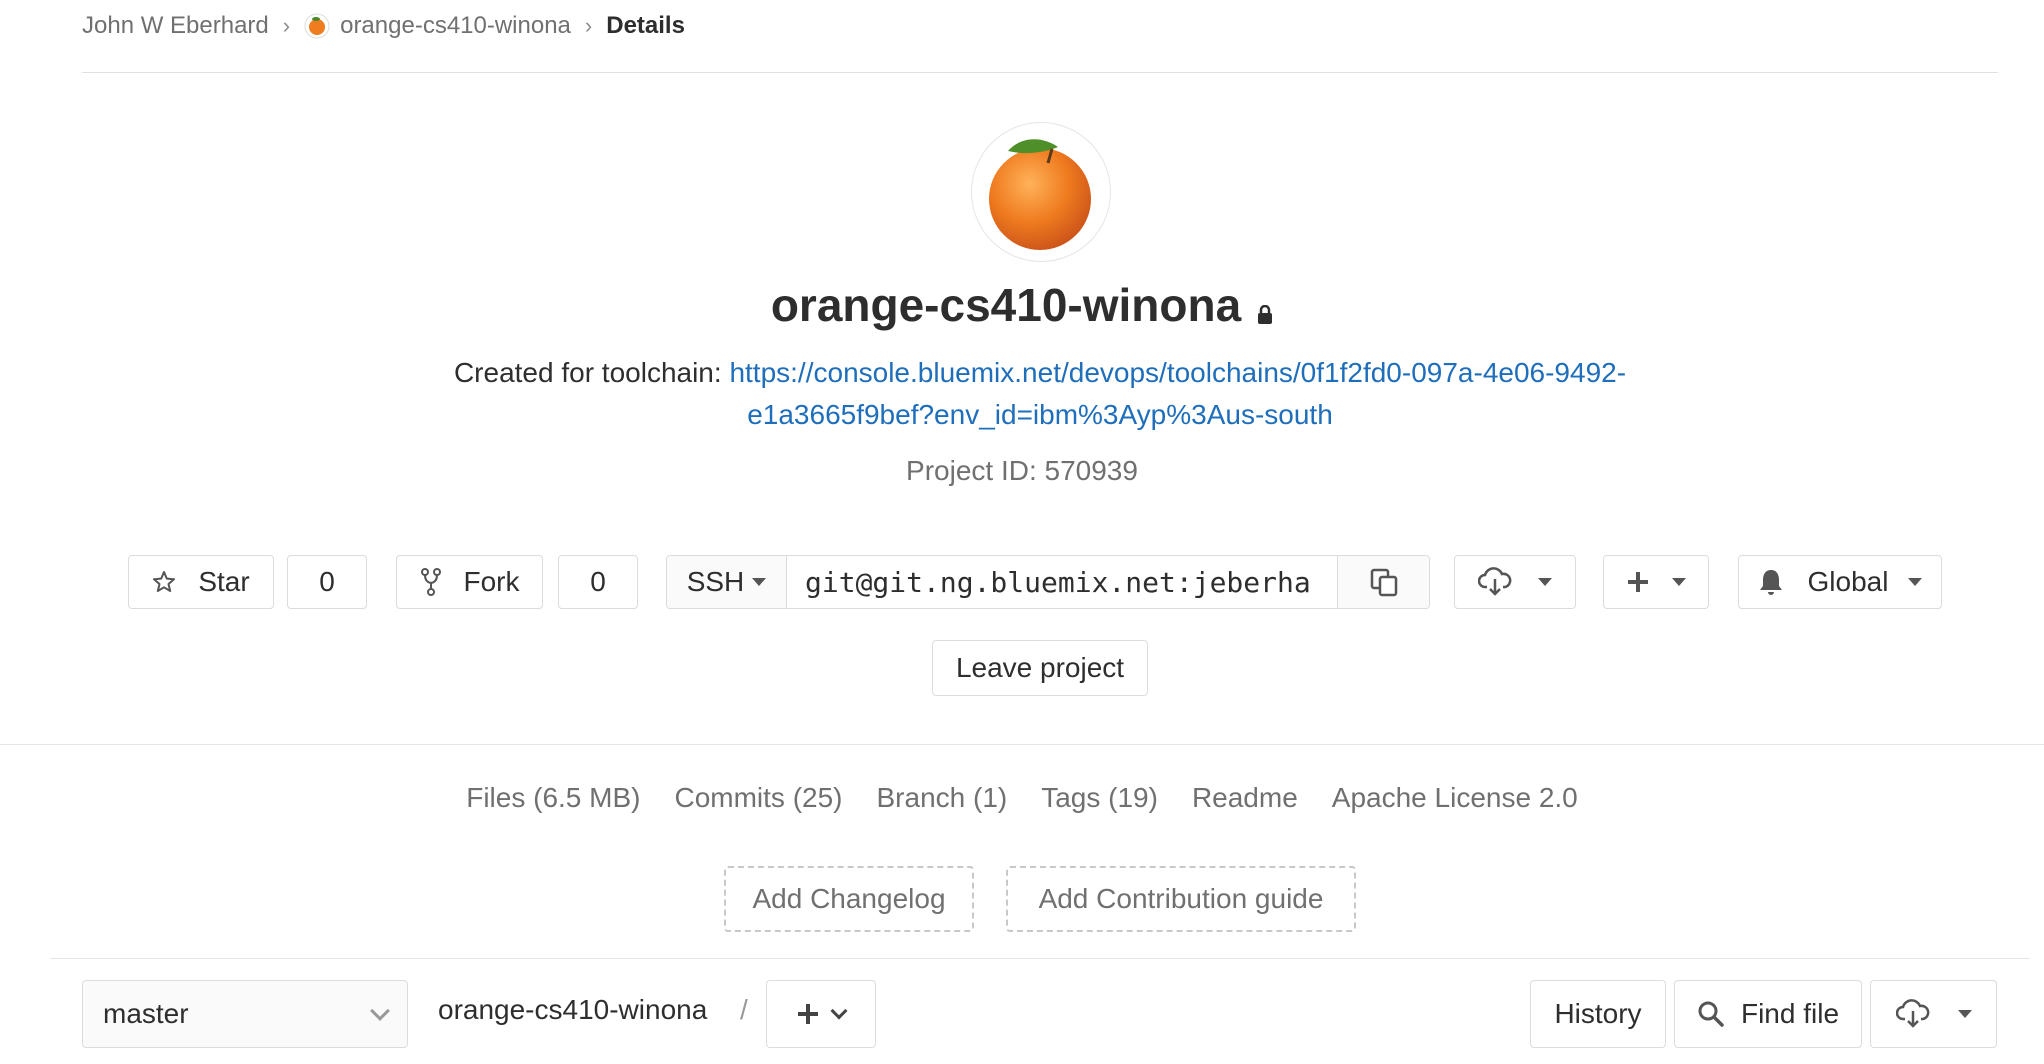 Image resolution: width=2044 pixels, height=1064 pixels. Describe the element at coordinates (175, 26) in the screenshot. I see `breadcrumb-owner: John W Eberhard` at that location.